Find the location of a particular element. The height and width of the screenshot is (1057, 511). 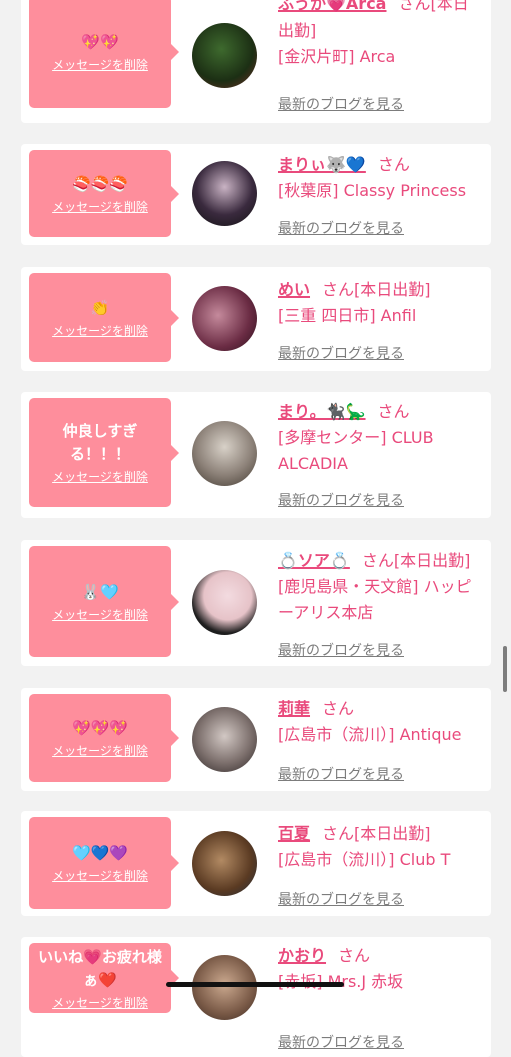

message-bubble: 仲良しすぎる！！！ メッセージを削除 is located at coordinates (104, 452).